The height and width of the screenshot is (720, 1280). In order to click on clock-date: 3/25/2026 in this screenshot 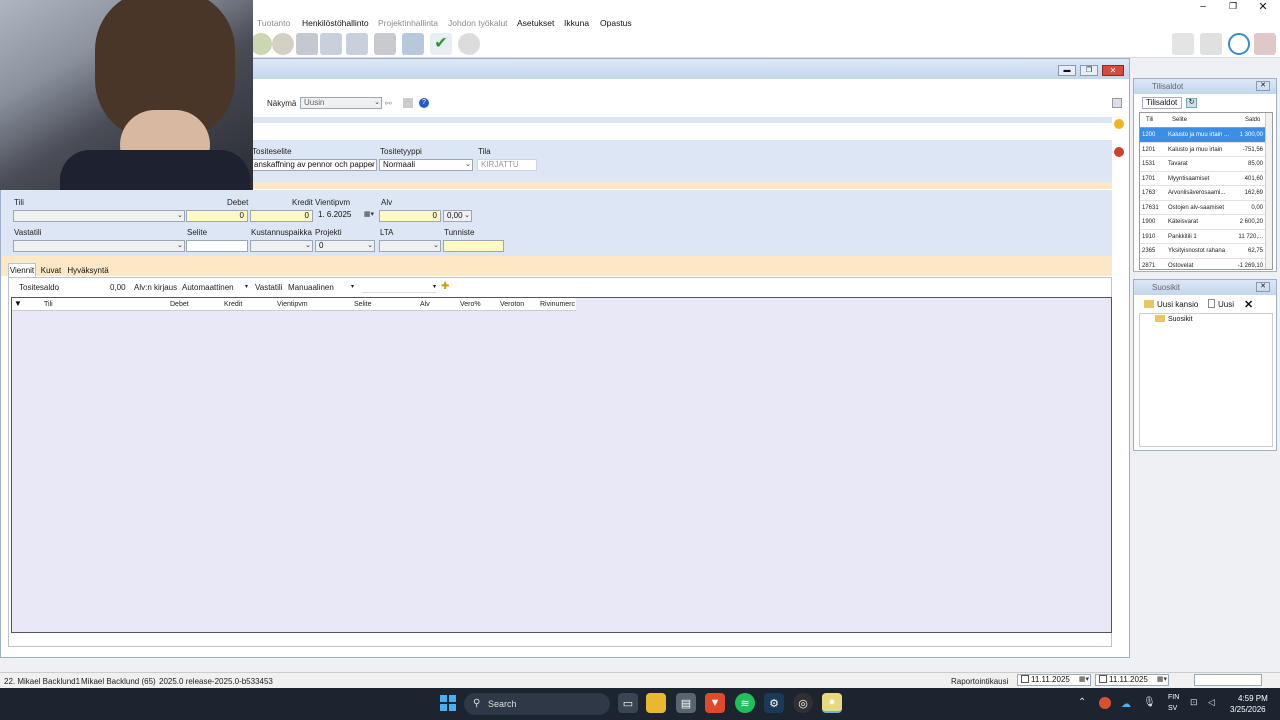, I will do `click(1248, 709)`.